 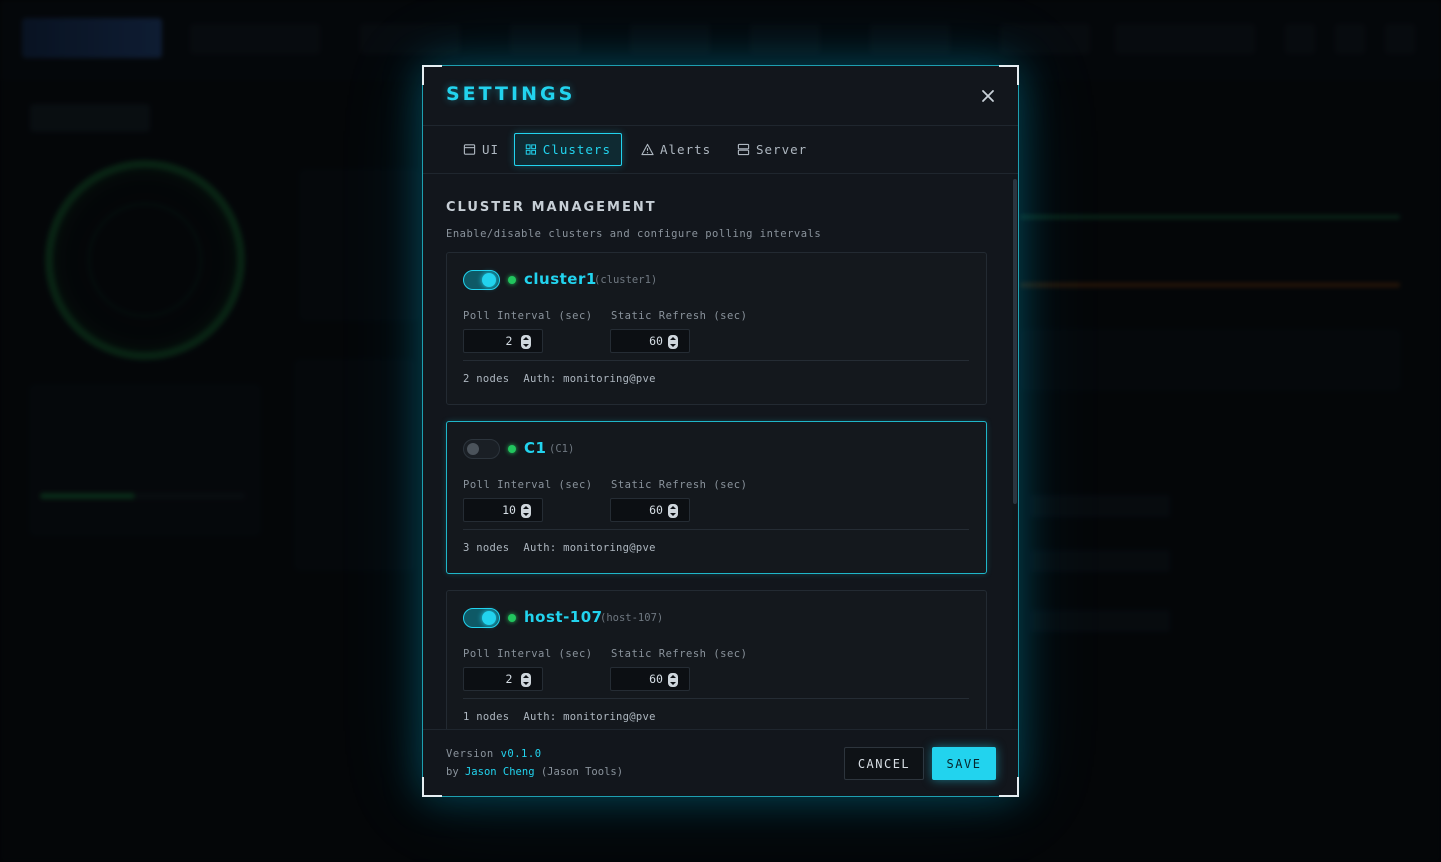 What do you see at coordinates (486, 379) in the screenshot?
I see `node-count: 2 nodes` at bounding box center [486, 379].